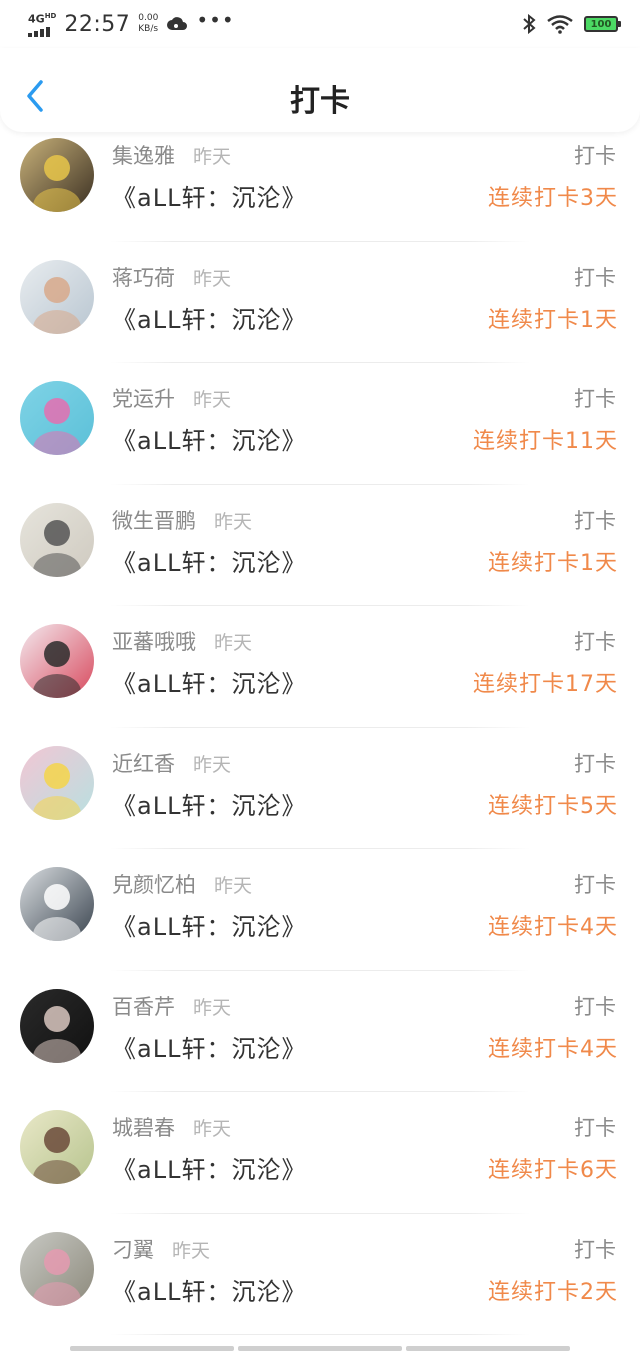  Describe the element at coordinates (320, 101) in the screenshot. I see `page-title: 打卡` at that location.